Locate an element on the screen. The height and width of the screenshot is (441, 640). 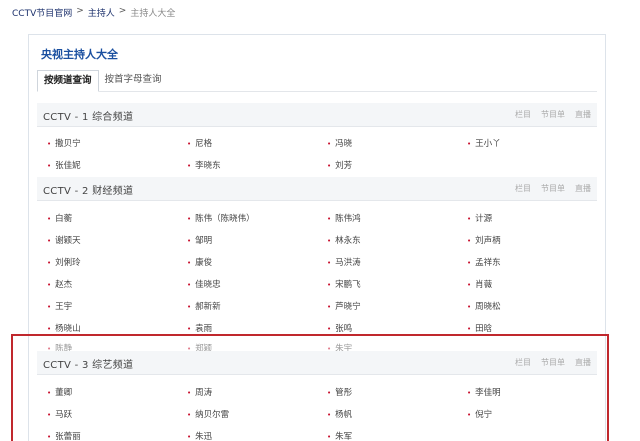
tab-by-initial: 按首字母查询 is located at coordinates (133, 81).